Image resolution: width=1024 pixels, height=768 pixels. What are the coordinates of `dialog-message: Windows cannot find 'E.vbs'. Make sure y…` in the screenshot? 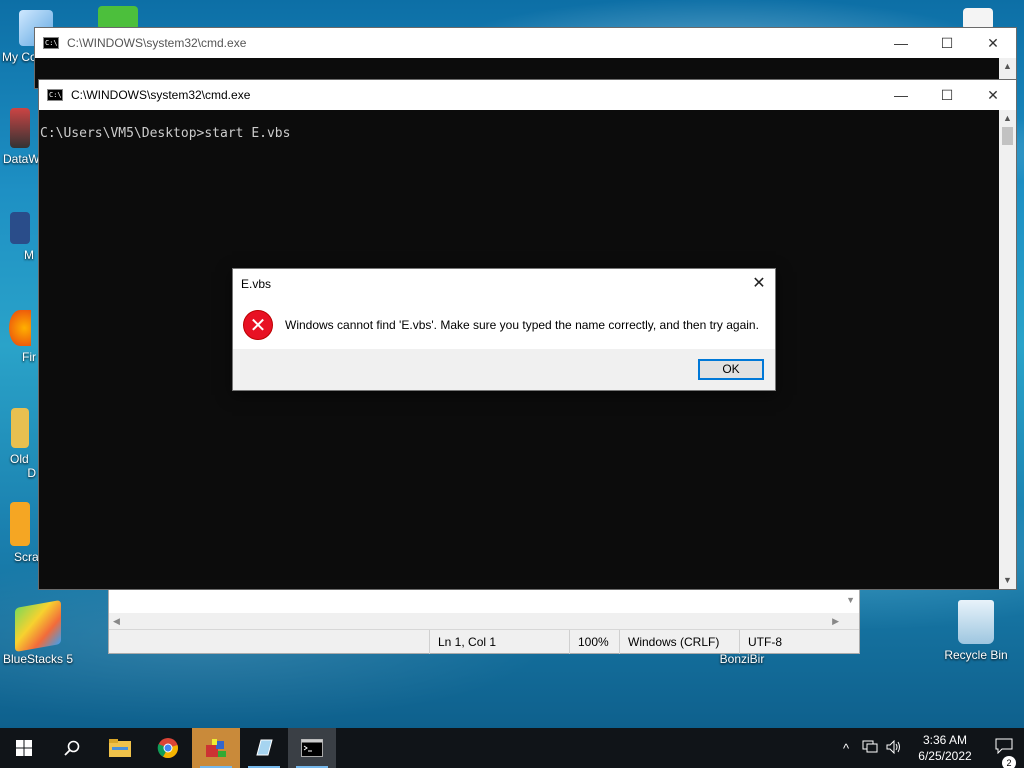 It's located at (522, 325).